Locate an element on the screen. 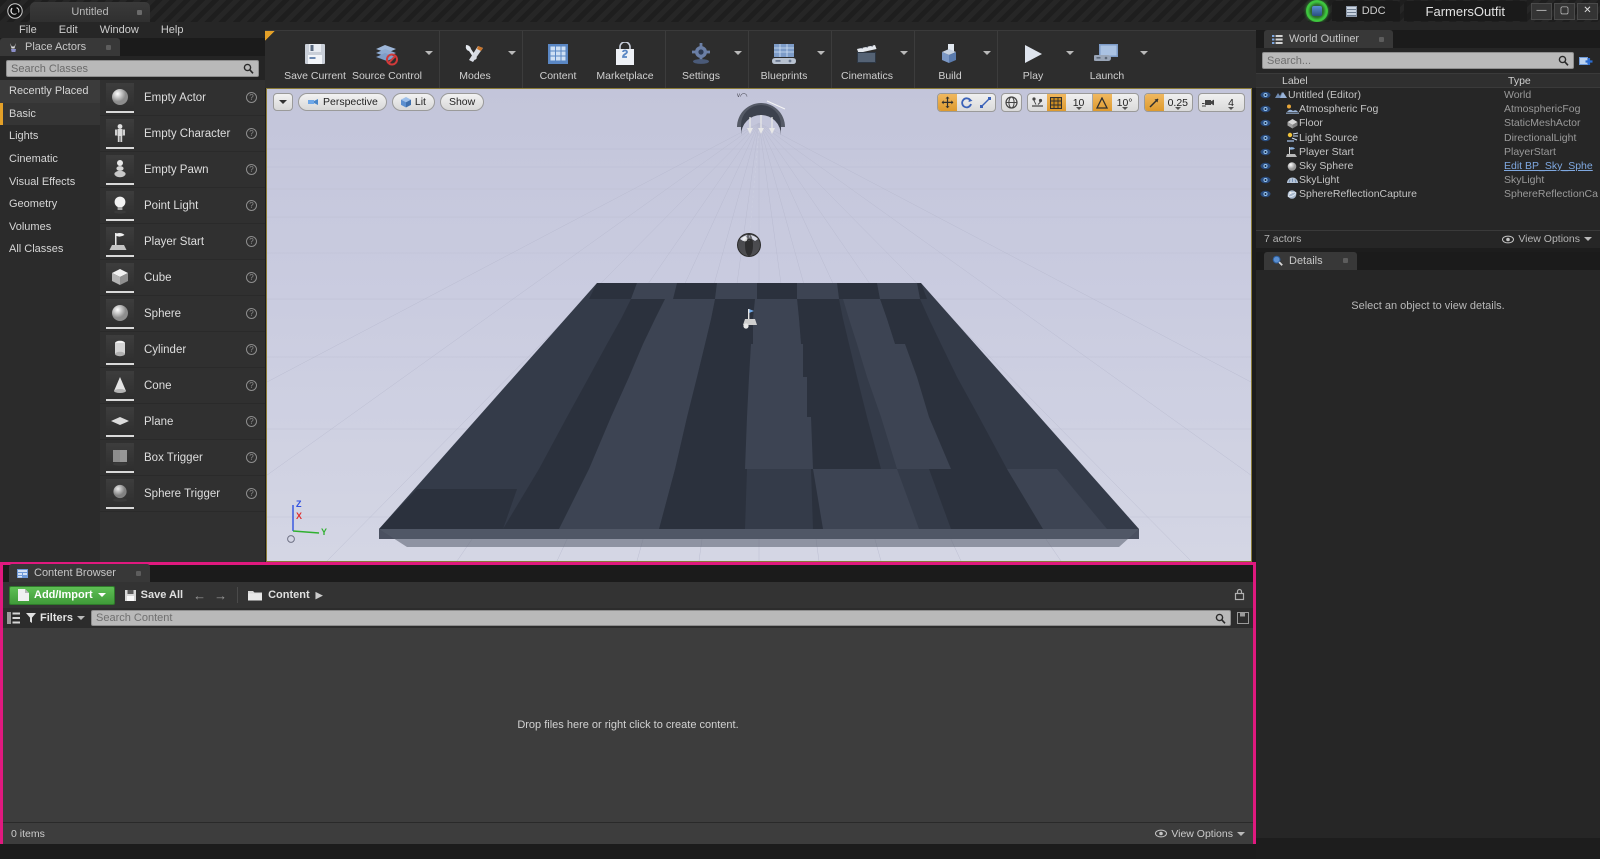  outliner-row: Light Source DirectionalLight is located at coordinates (1428, 138).